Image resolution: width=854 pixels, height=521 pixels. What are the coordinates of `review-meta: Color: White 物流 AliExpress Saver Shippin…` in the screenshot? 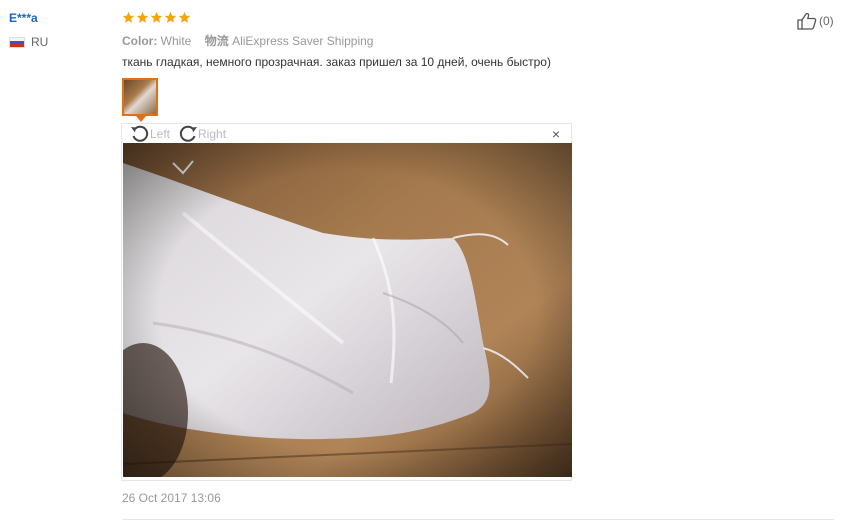 It's located at (247, 40).